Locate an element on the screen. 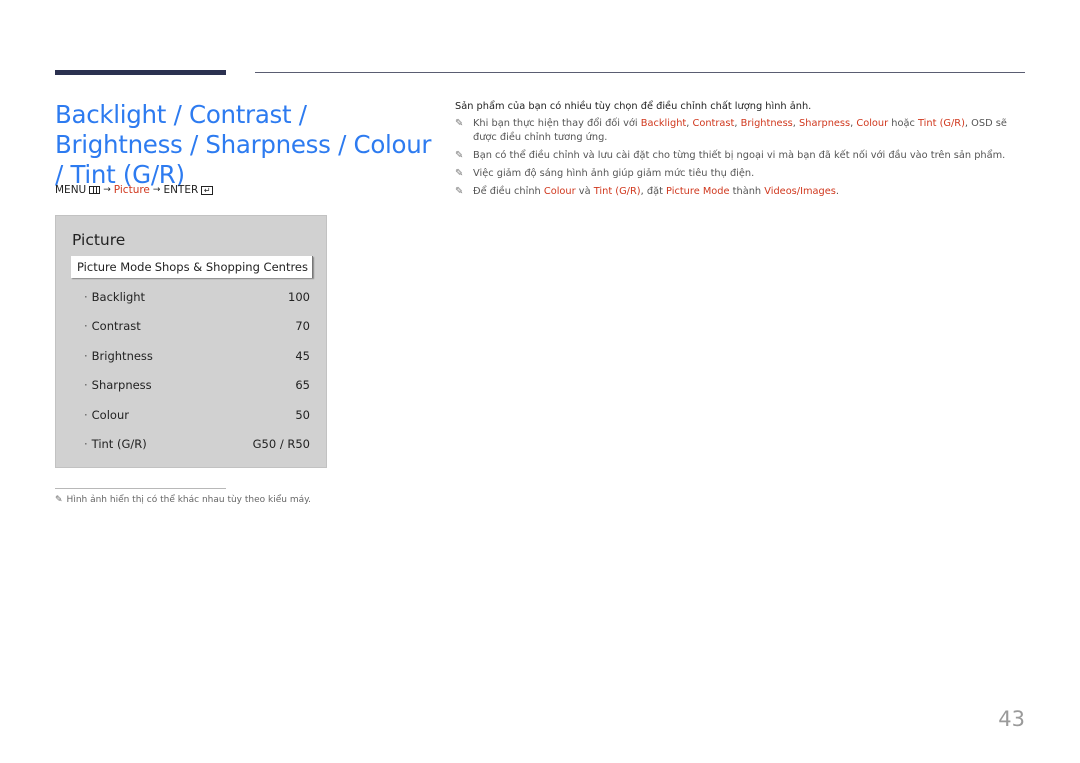 The image size is (1080, 763). osd-picture-mode: Picture Mode Shops & Shopping Centres is located at coordinates (192, 267).